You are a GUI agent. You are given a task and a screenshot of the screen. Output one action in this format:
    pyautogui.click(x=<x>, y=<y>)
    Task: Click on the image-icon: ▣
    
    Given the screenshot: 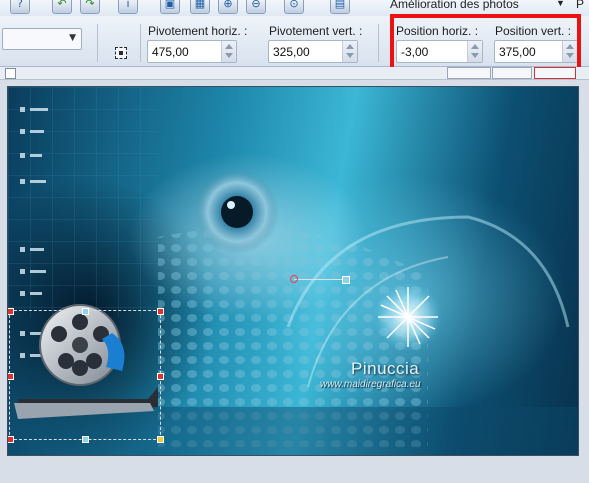 What is the action you would take?
    pyautogui.click(x=170, y=7)
    